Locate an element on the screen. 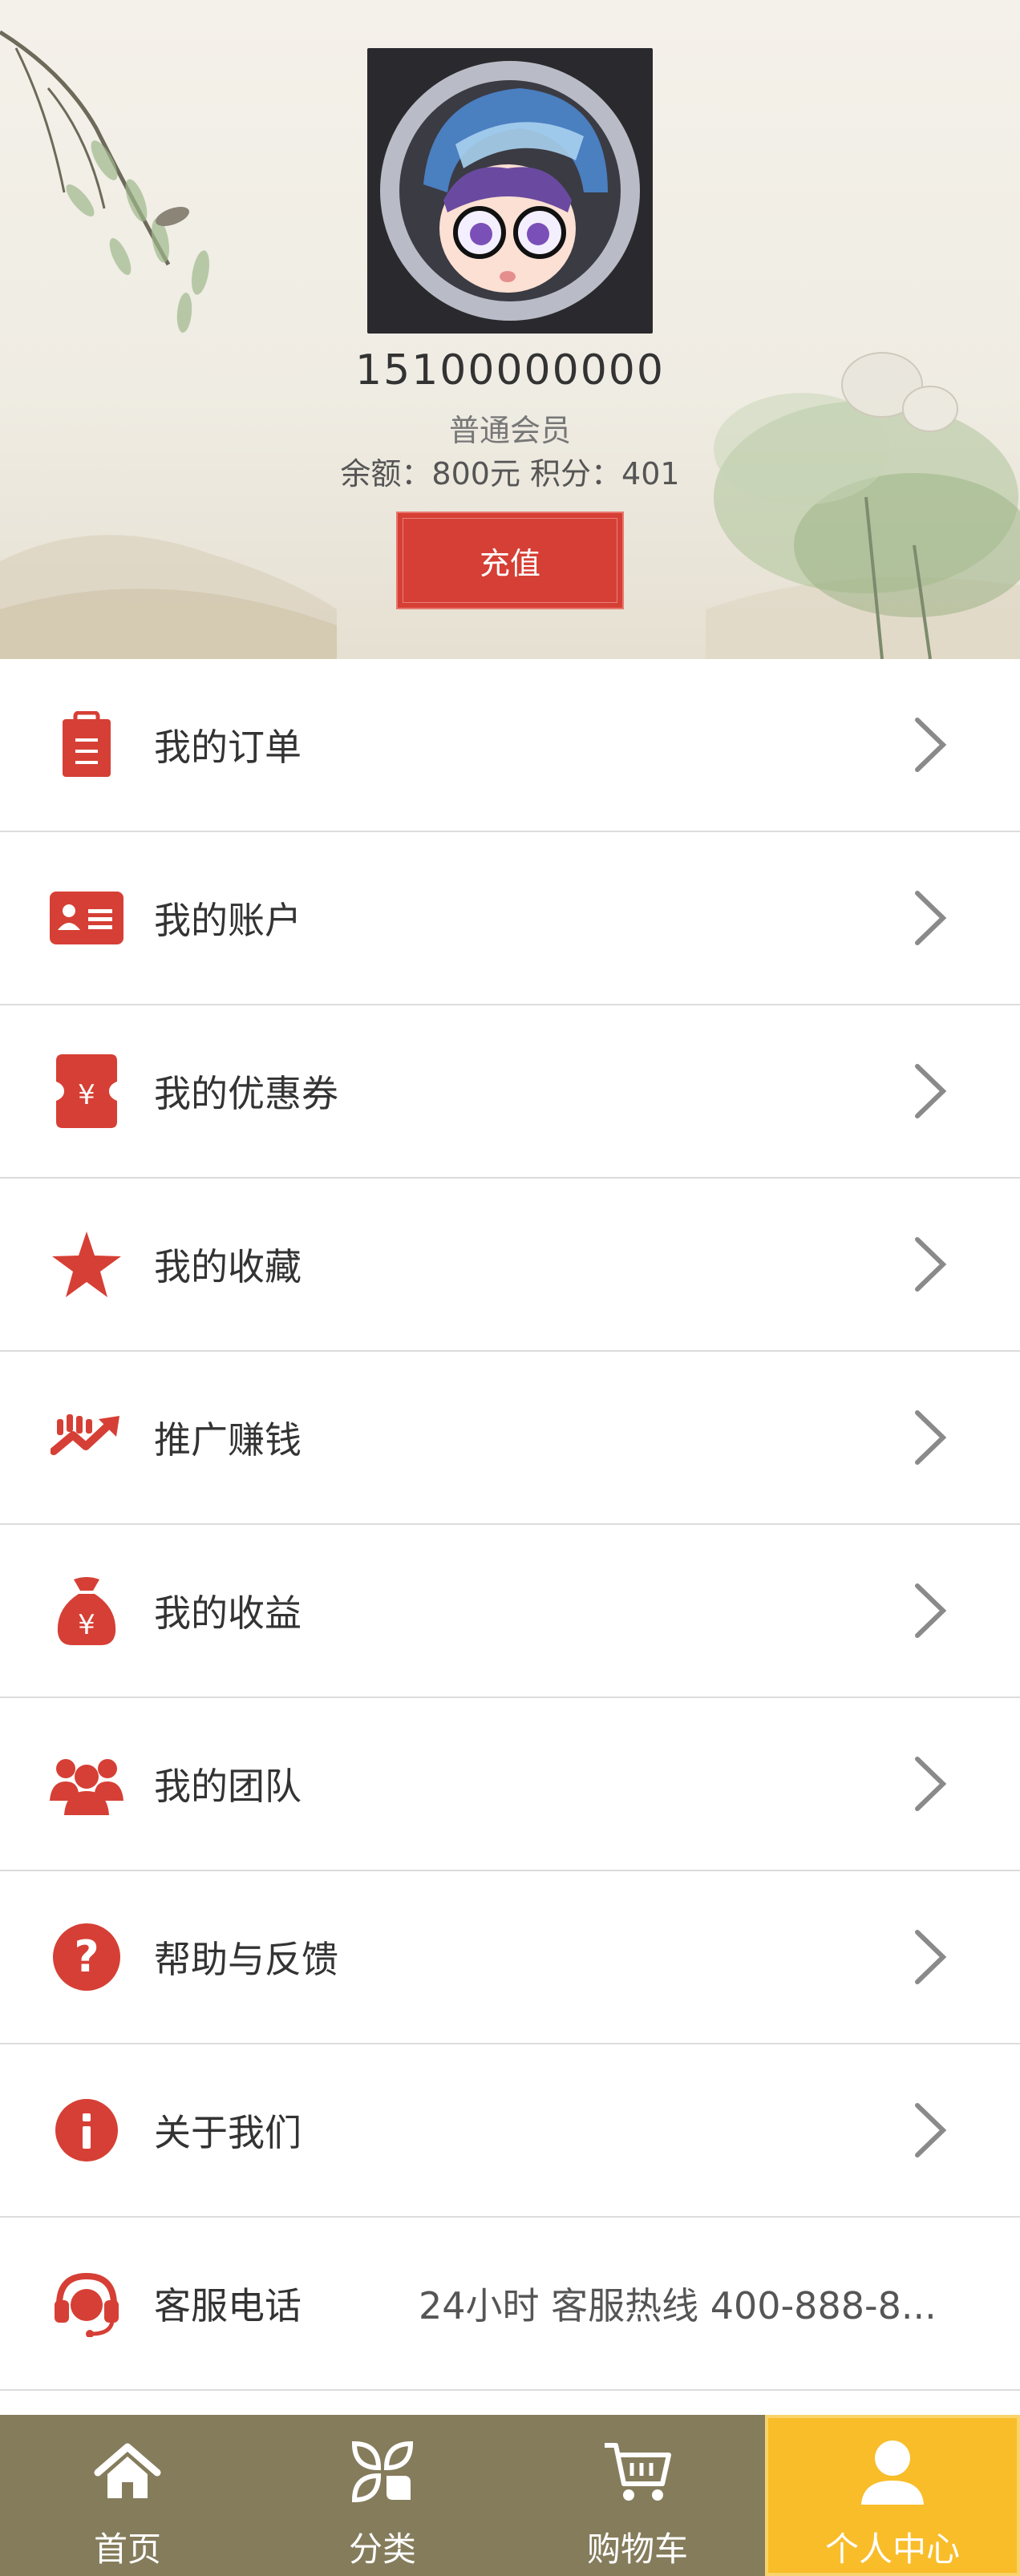 The image size is (1020, 2576). menu-item-label: 我的优惠券 is located at coordinates (246, 1093).